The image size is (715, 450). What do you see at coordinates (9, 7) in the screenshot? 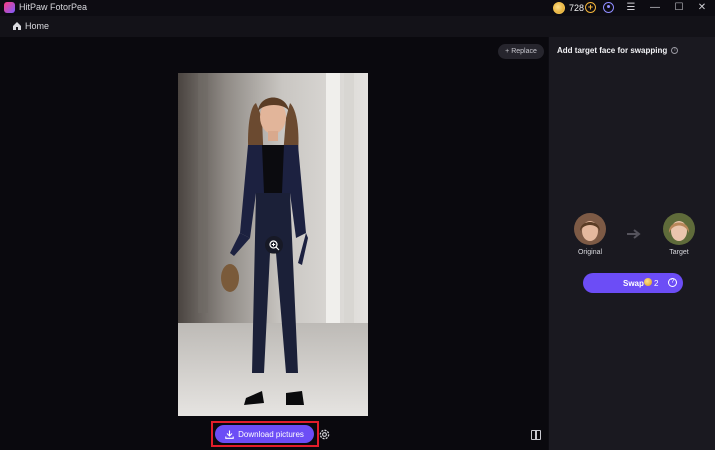
I see `app-logo` at bounding box center [9, 7].